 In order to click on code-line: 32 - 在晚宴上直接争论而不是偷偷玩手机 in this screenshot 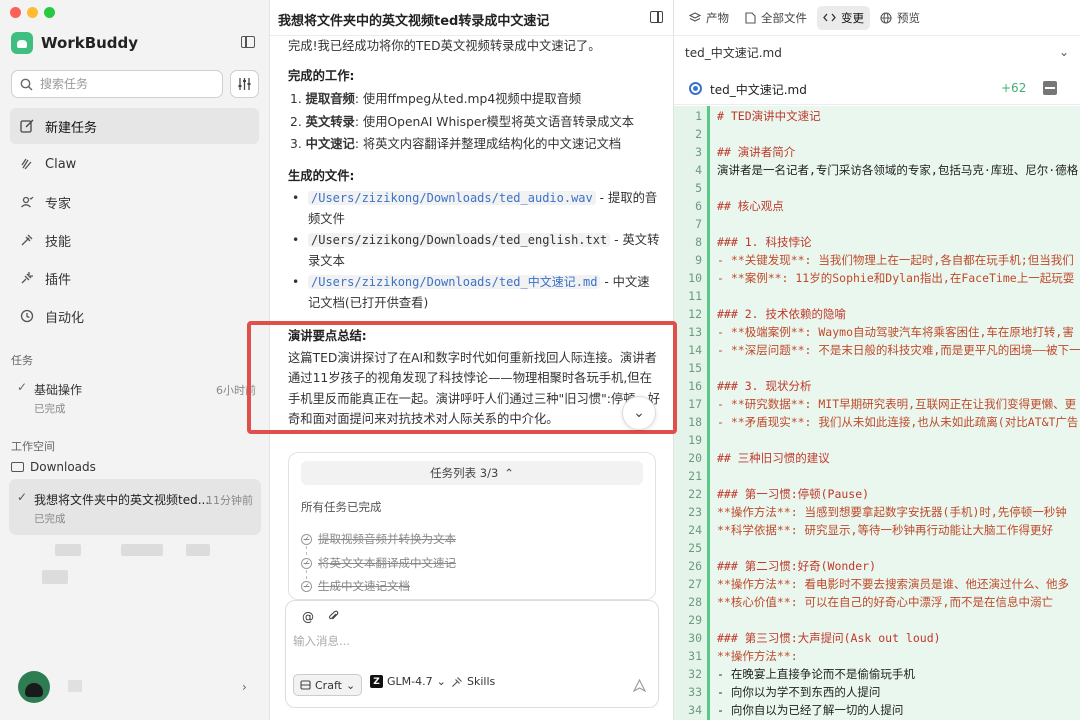, I will do `click(877, 674)`.